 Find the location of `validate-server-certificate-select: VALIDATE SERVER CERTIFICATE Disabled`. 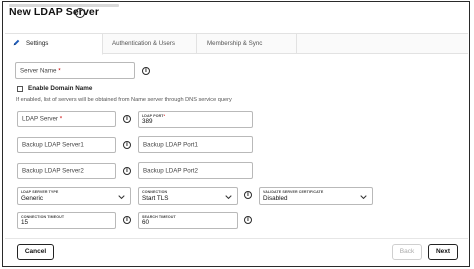

validate-server-certificate-select: VALIDATE SERVER CERTIFICATE Disabled is located at coordinates (316, 196).